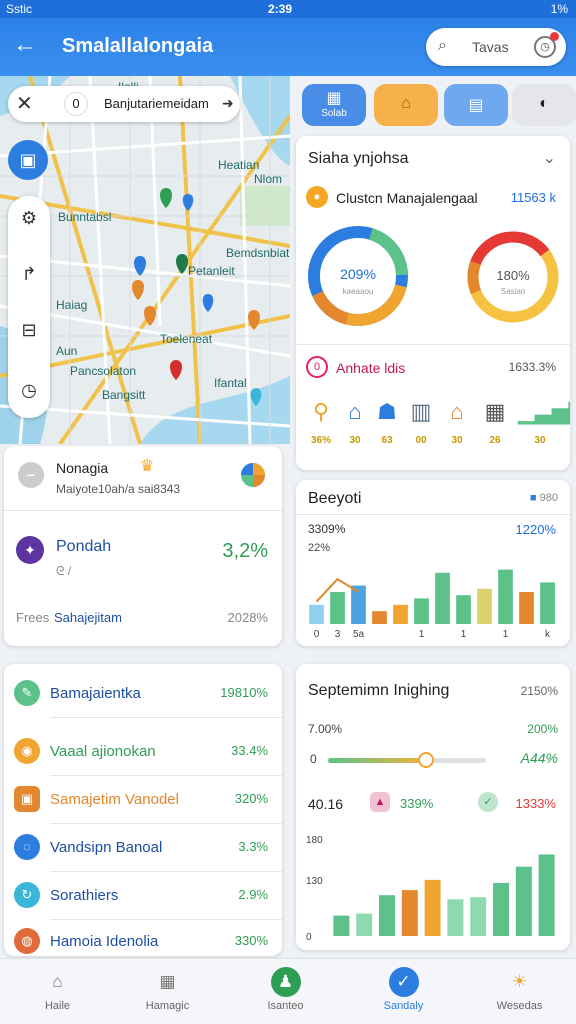 The height and width of the screenshot is (1024, 576). Describe the element at coordinates (326, 804) in the screenshot. I see `metric-1: 40.16` at that location.